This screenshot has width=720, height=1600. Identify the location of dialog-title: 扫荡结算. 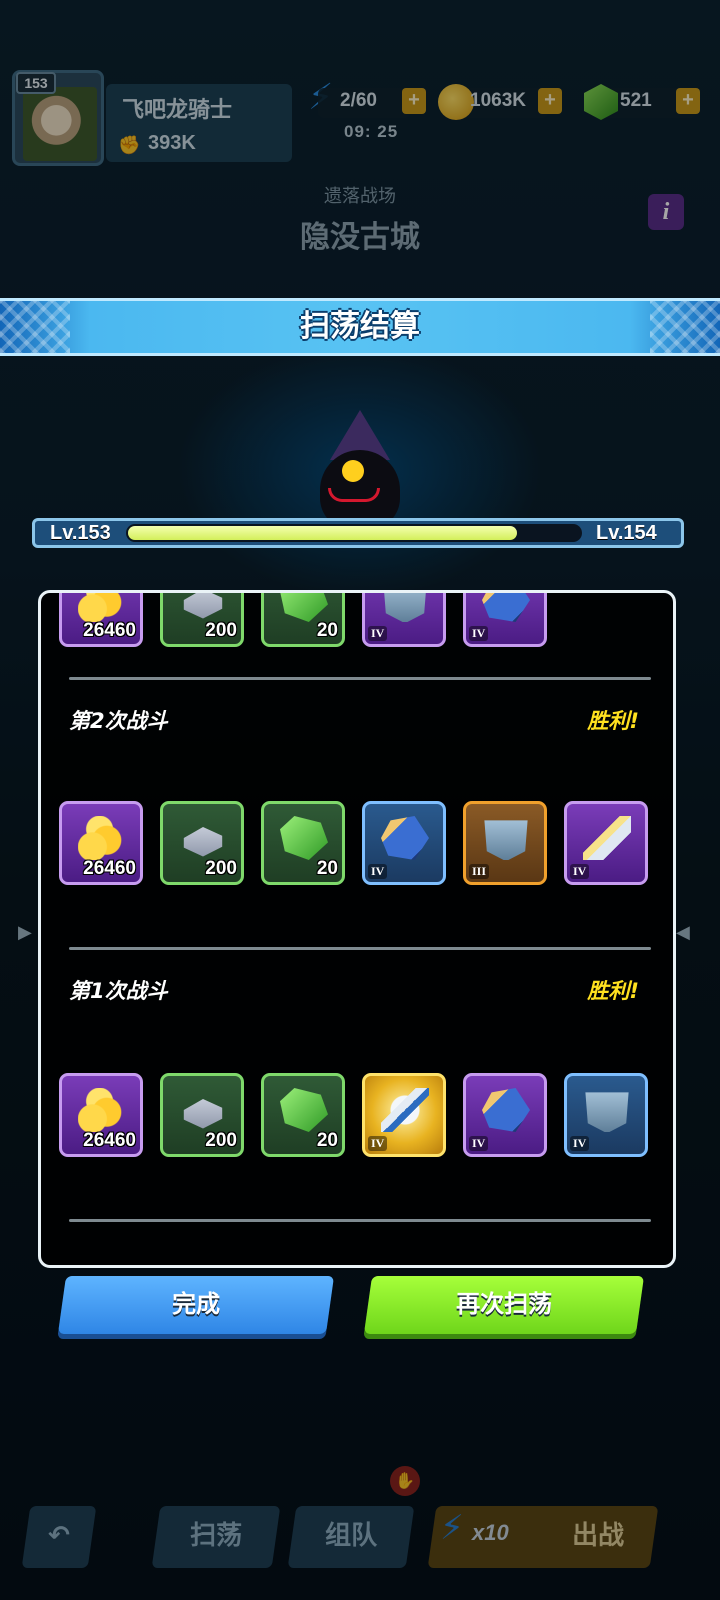
(360, 326).